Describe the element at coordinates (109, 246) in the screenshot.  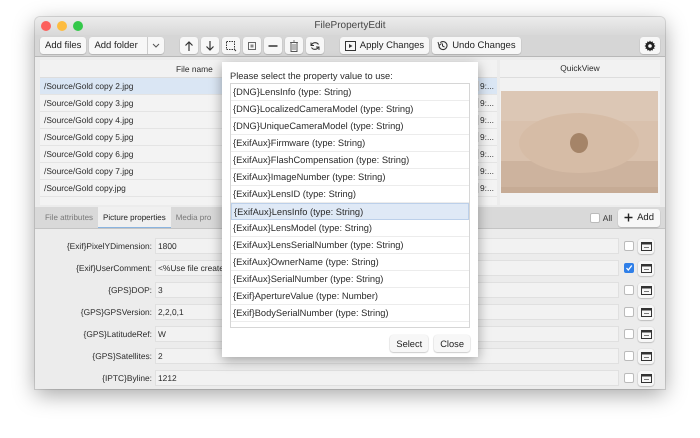
I see `property-label: {Exif}PixelYDimension:` at that location.